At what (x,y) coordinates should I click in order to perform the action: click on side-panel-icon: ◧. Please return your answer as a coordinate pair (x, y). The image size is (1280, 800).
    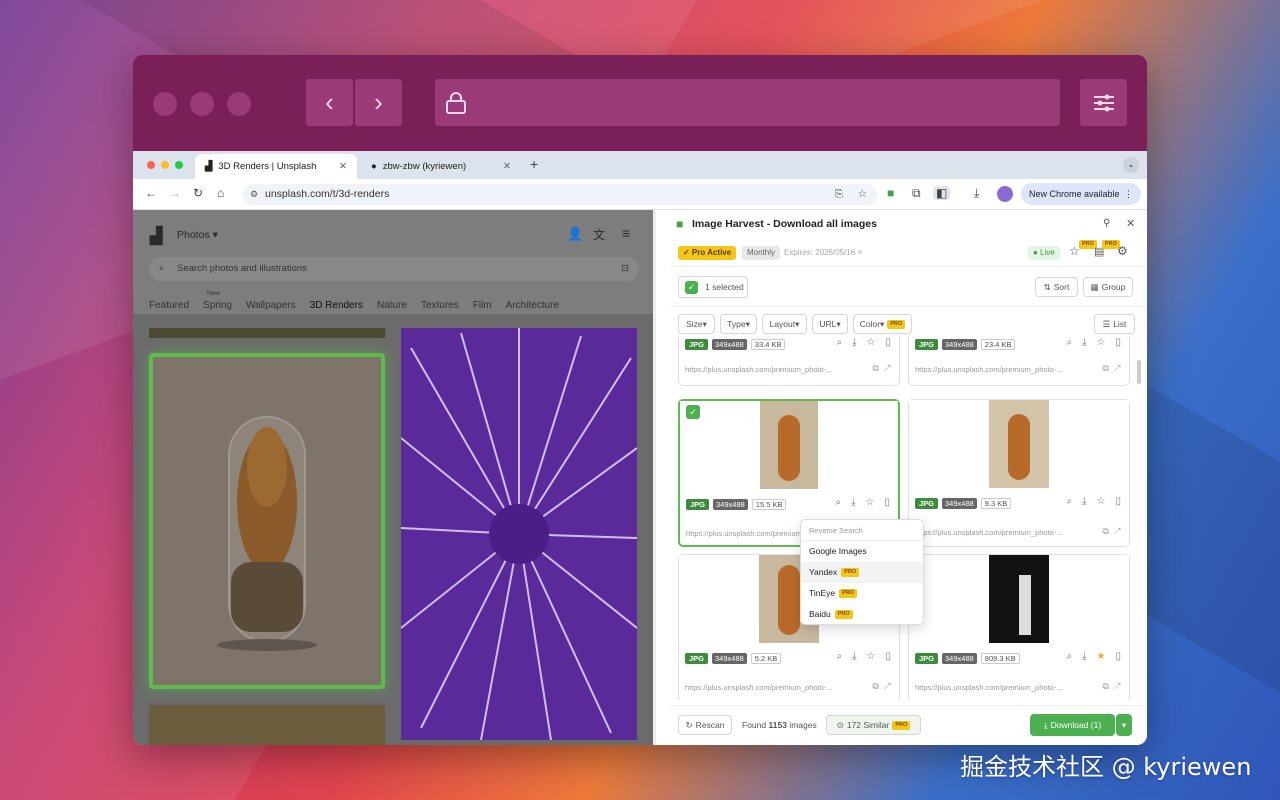
    Looking at the image, I should click on (942, 193).